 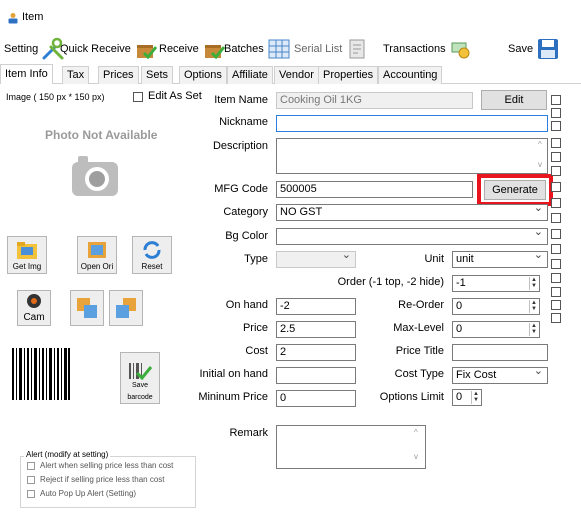 What do you see at coordinates (126, 308) in the screenshot?
I see `paste-image-button` at bounding box center [126, 308].